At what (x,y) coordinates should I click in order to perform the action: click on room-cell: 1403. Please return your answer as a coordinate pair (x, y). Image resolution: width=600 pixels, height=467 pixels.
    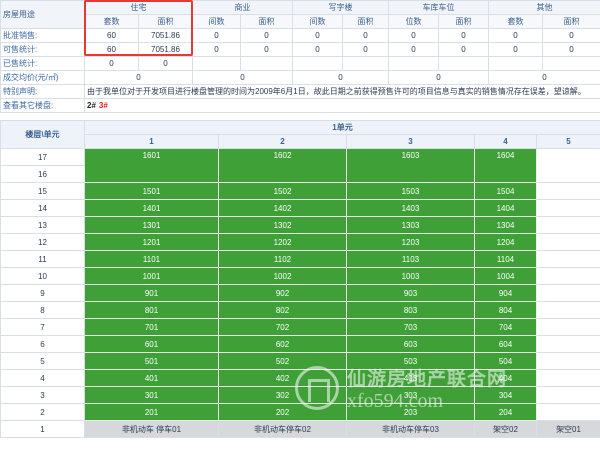
    Looking at the image, I should click on (410, 208).